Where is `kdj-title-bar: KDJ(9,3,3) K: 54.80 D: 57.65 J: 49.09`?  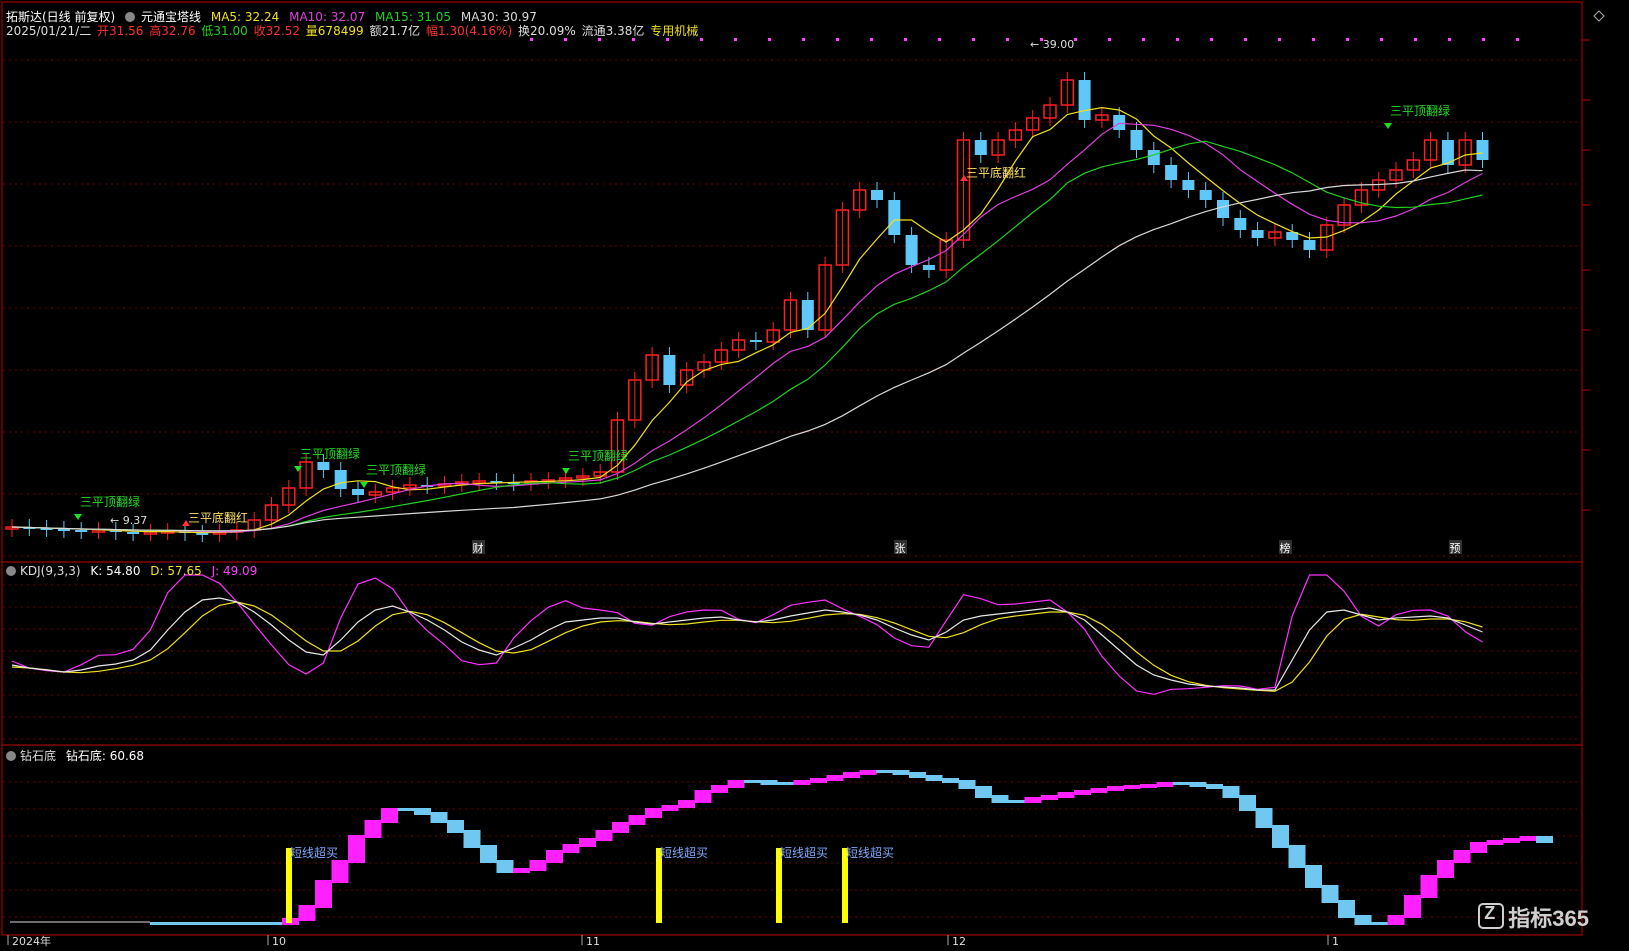
kdj-title-bar: KDJ(9,3,3) K: 54.80 D: 57.65 J: 49.09 is located at coordinates (131, 571).